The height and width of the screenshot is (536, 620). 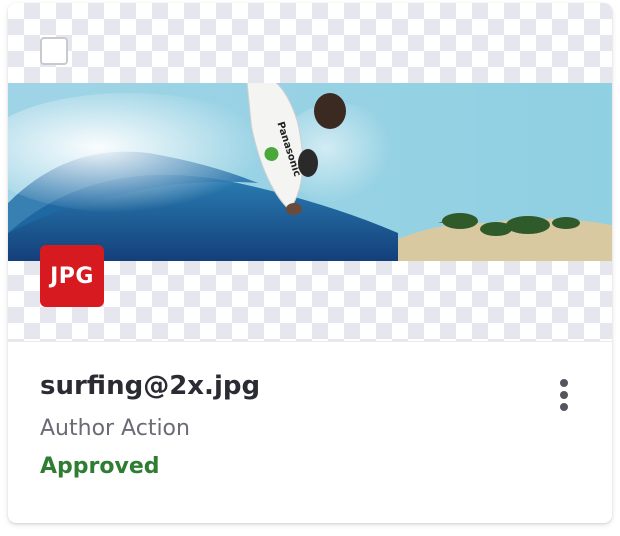 I want to click on asset-subtitle: Author Action, so click(x=115, y=428).